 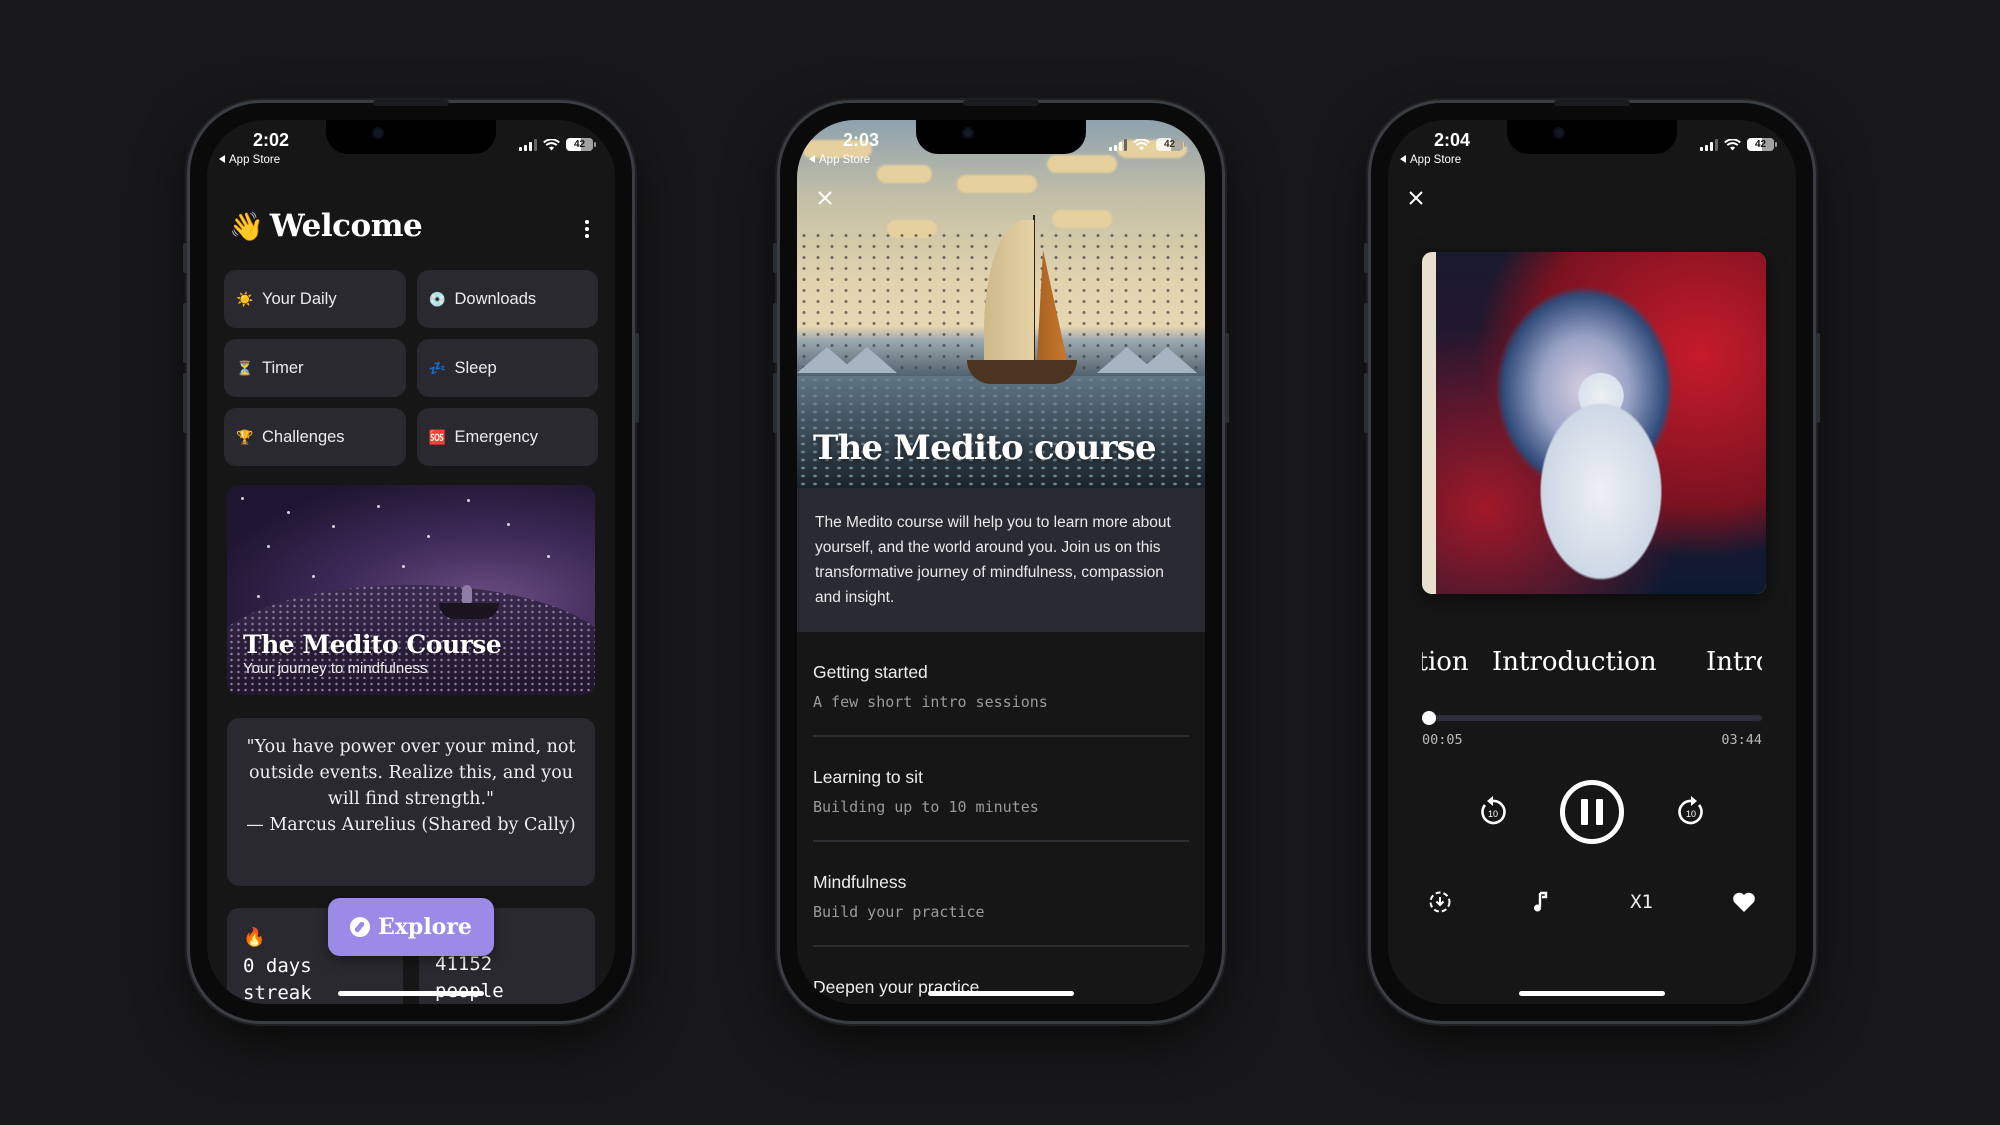 I want to click on section-name: Getting started, so click(x=870, y=672).